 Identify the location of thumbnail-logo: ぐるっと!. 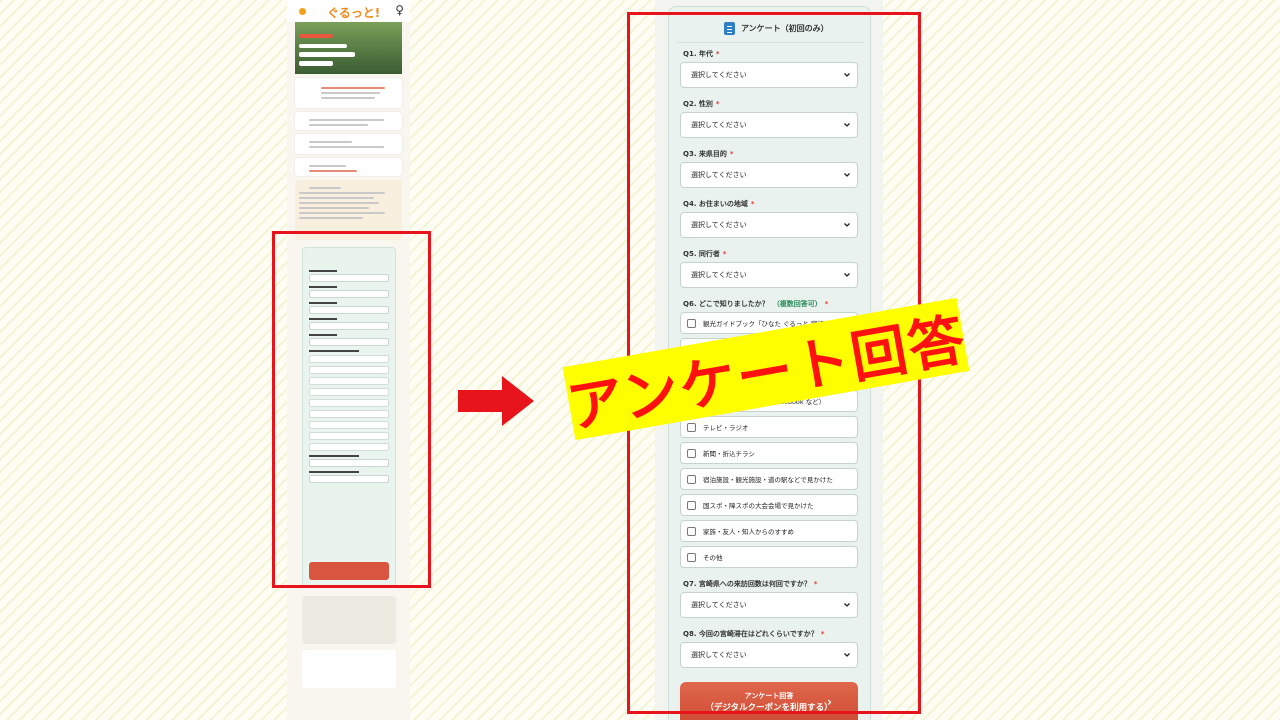
(354, 13).